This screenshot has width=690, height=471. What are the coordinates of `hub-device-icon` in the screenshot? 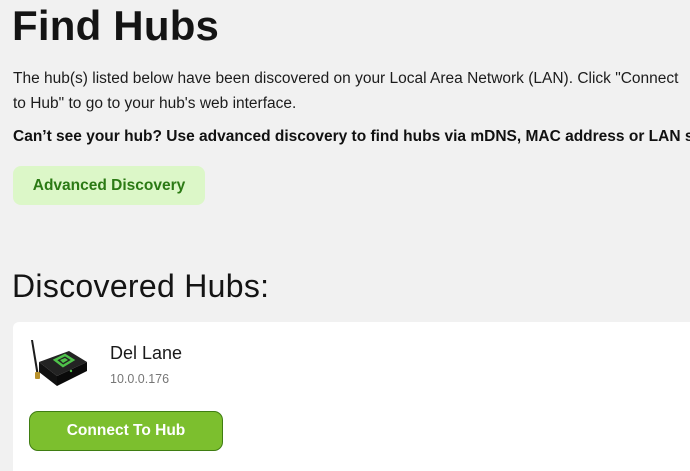 It's located at (58, 364).